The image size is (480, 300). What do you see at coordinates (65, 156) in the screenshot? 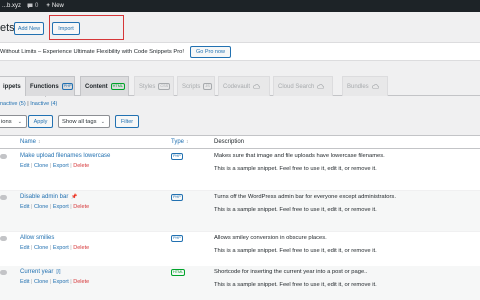
I see `snippet-name-link: Make upload filenames lowercase` at bounding box center [65, 156].